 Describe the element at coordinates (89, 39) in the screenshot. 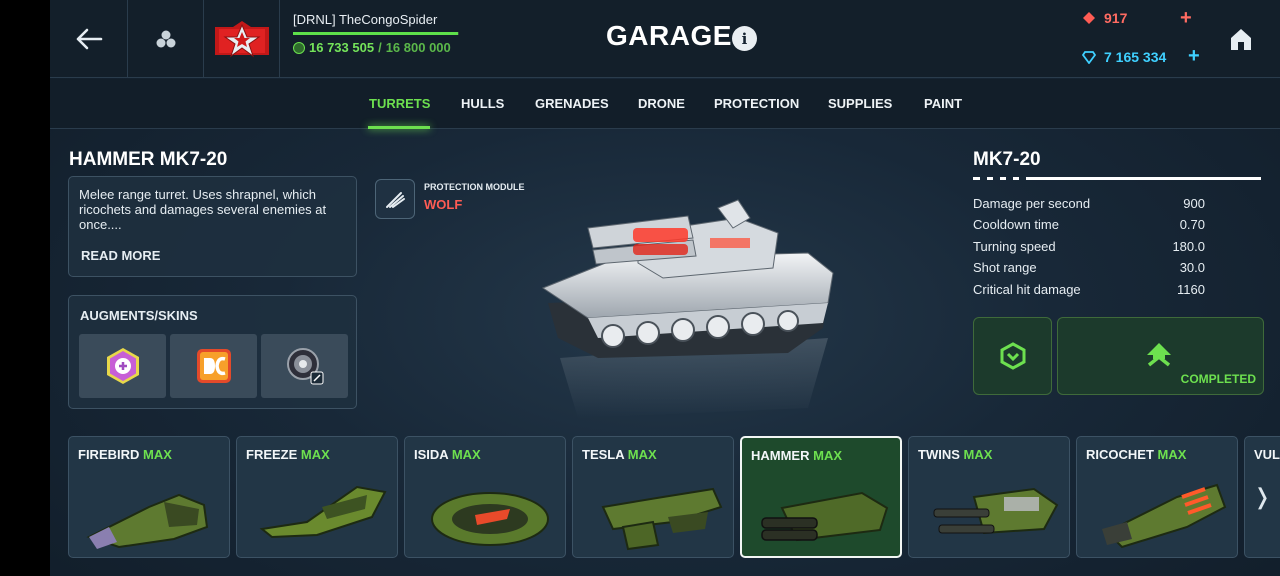

I see `back-button` at that location.